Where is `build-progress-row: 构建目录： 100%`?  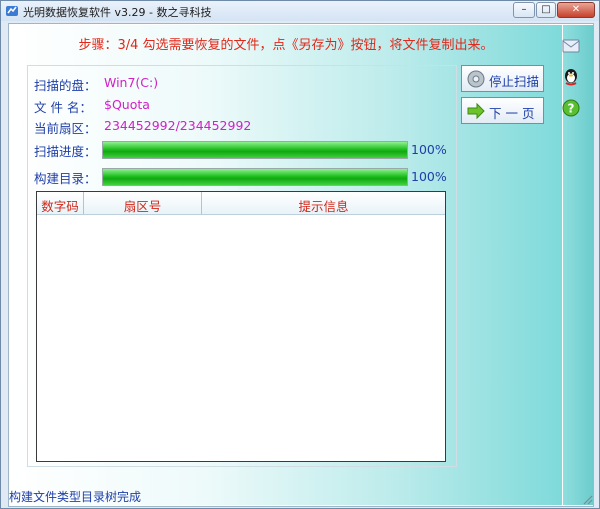 build-progress-row: 构建目录： 100% is located at coordinates (240, 177).